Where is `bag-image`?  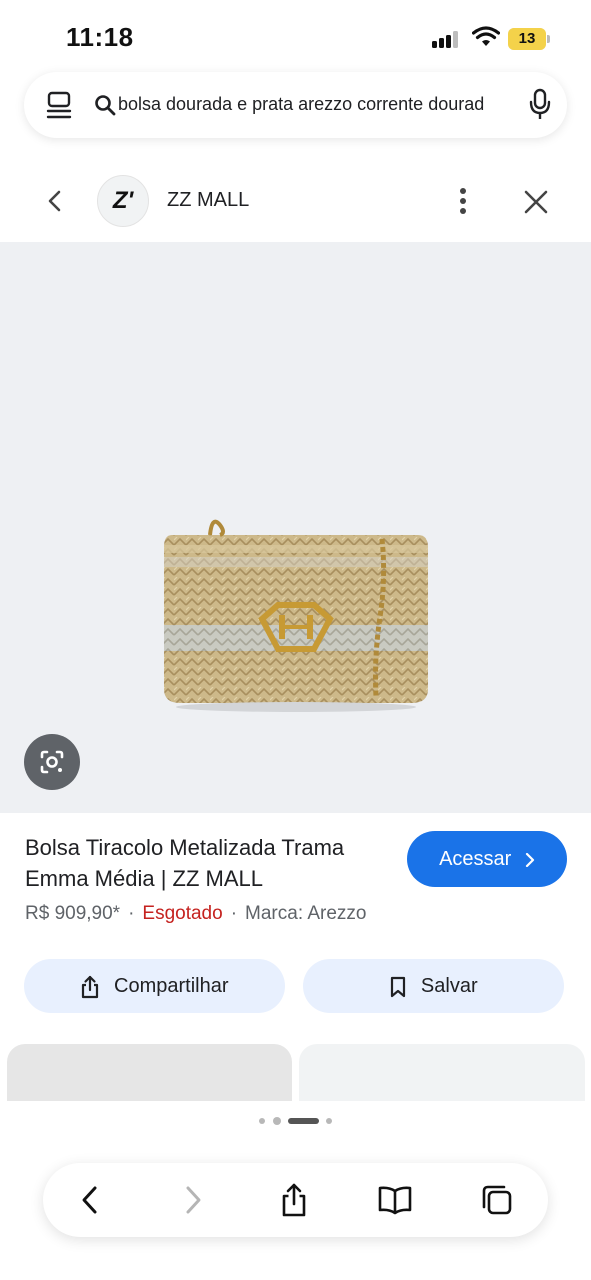
bag-image is located at coordinates (295, 612).